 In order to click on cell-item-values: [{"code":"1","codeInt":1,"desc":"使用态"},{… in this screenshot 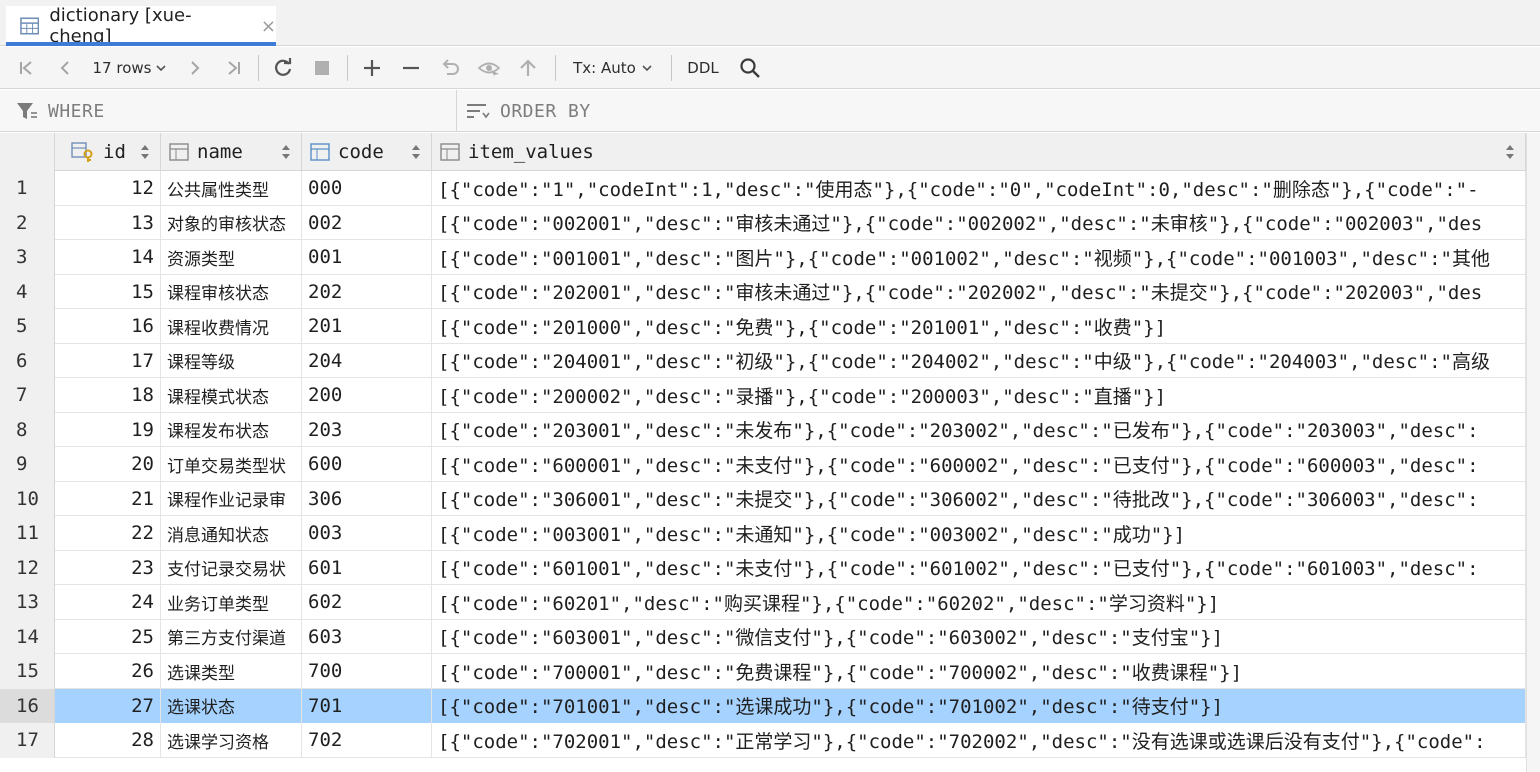, I will do `click(979, 188)`.